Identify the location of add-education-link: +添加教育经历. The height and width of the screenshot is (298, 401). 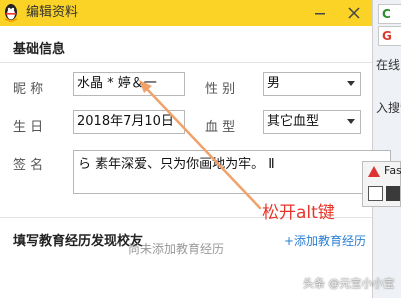
(325, 240).